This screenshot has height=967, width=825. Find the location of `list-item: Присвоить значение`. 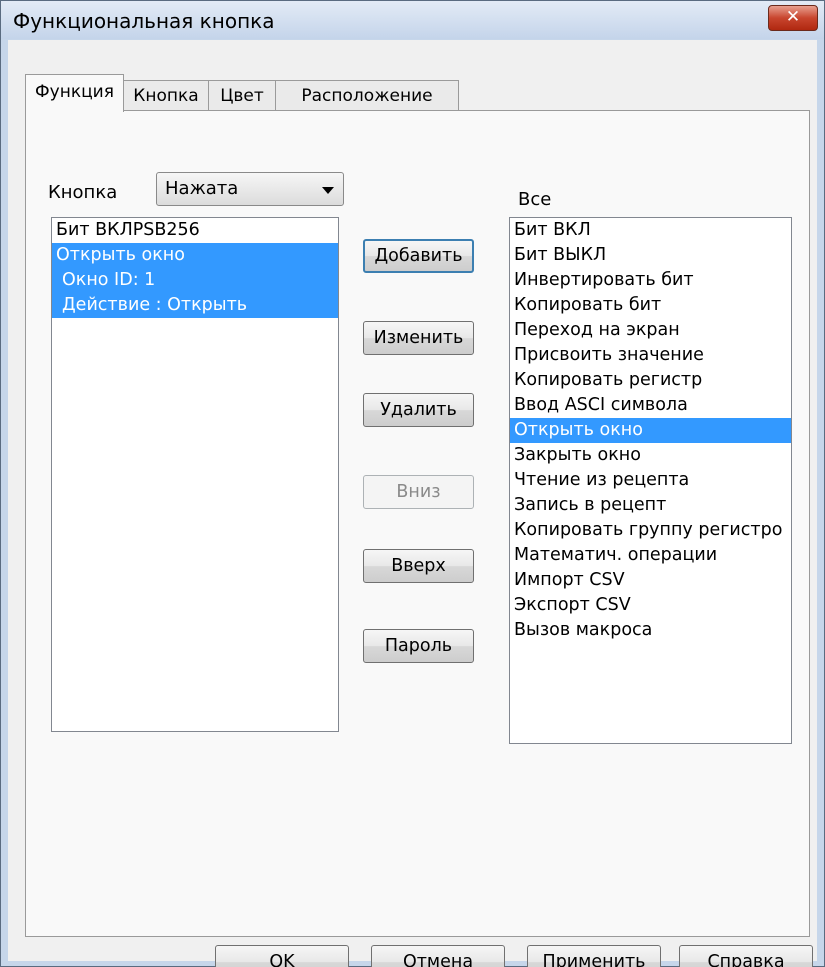

list-item: Присвоить значение is located at coordinates (650, 355).